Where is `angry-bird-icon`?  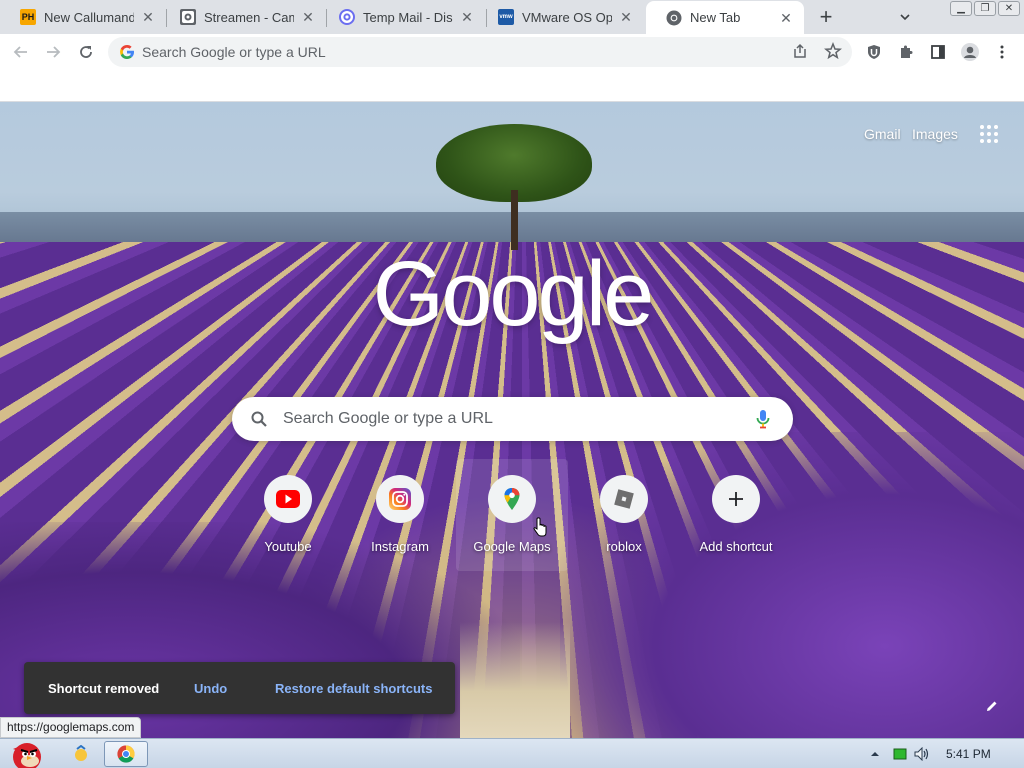 angry-bird-icon is located at coordinates (27, 755).